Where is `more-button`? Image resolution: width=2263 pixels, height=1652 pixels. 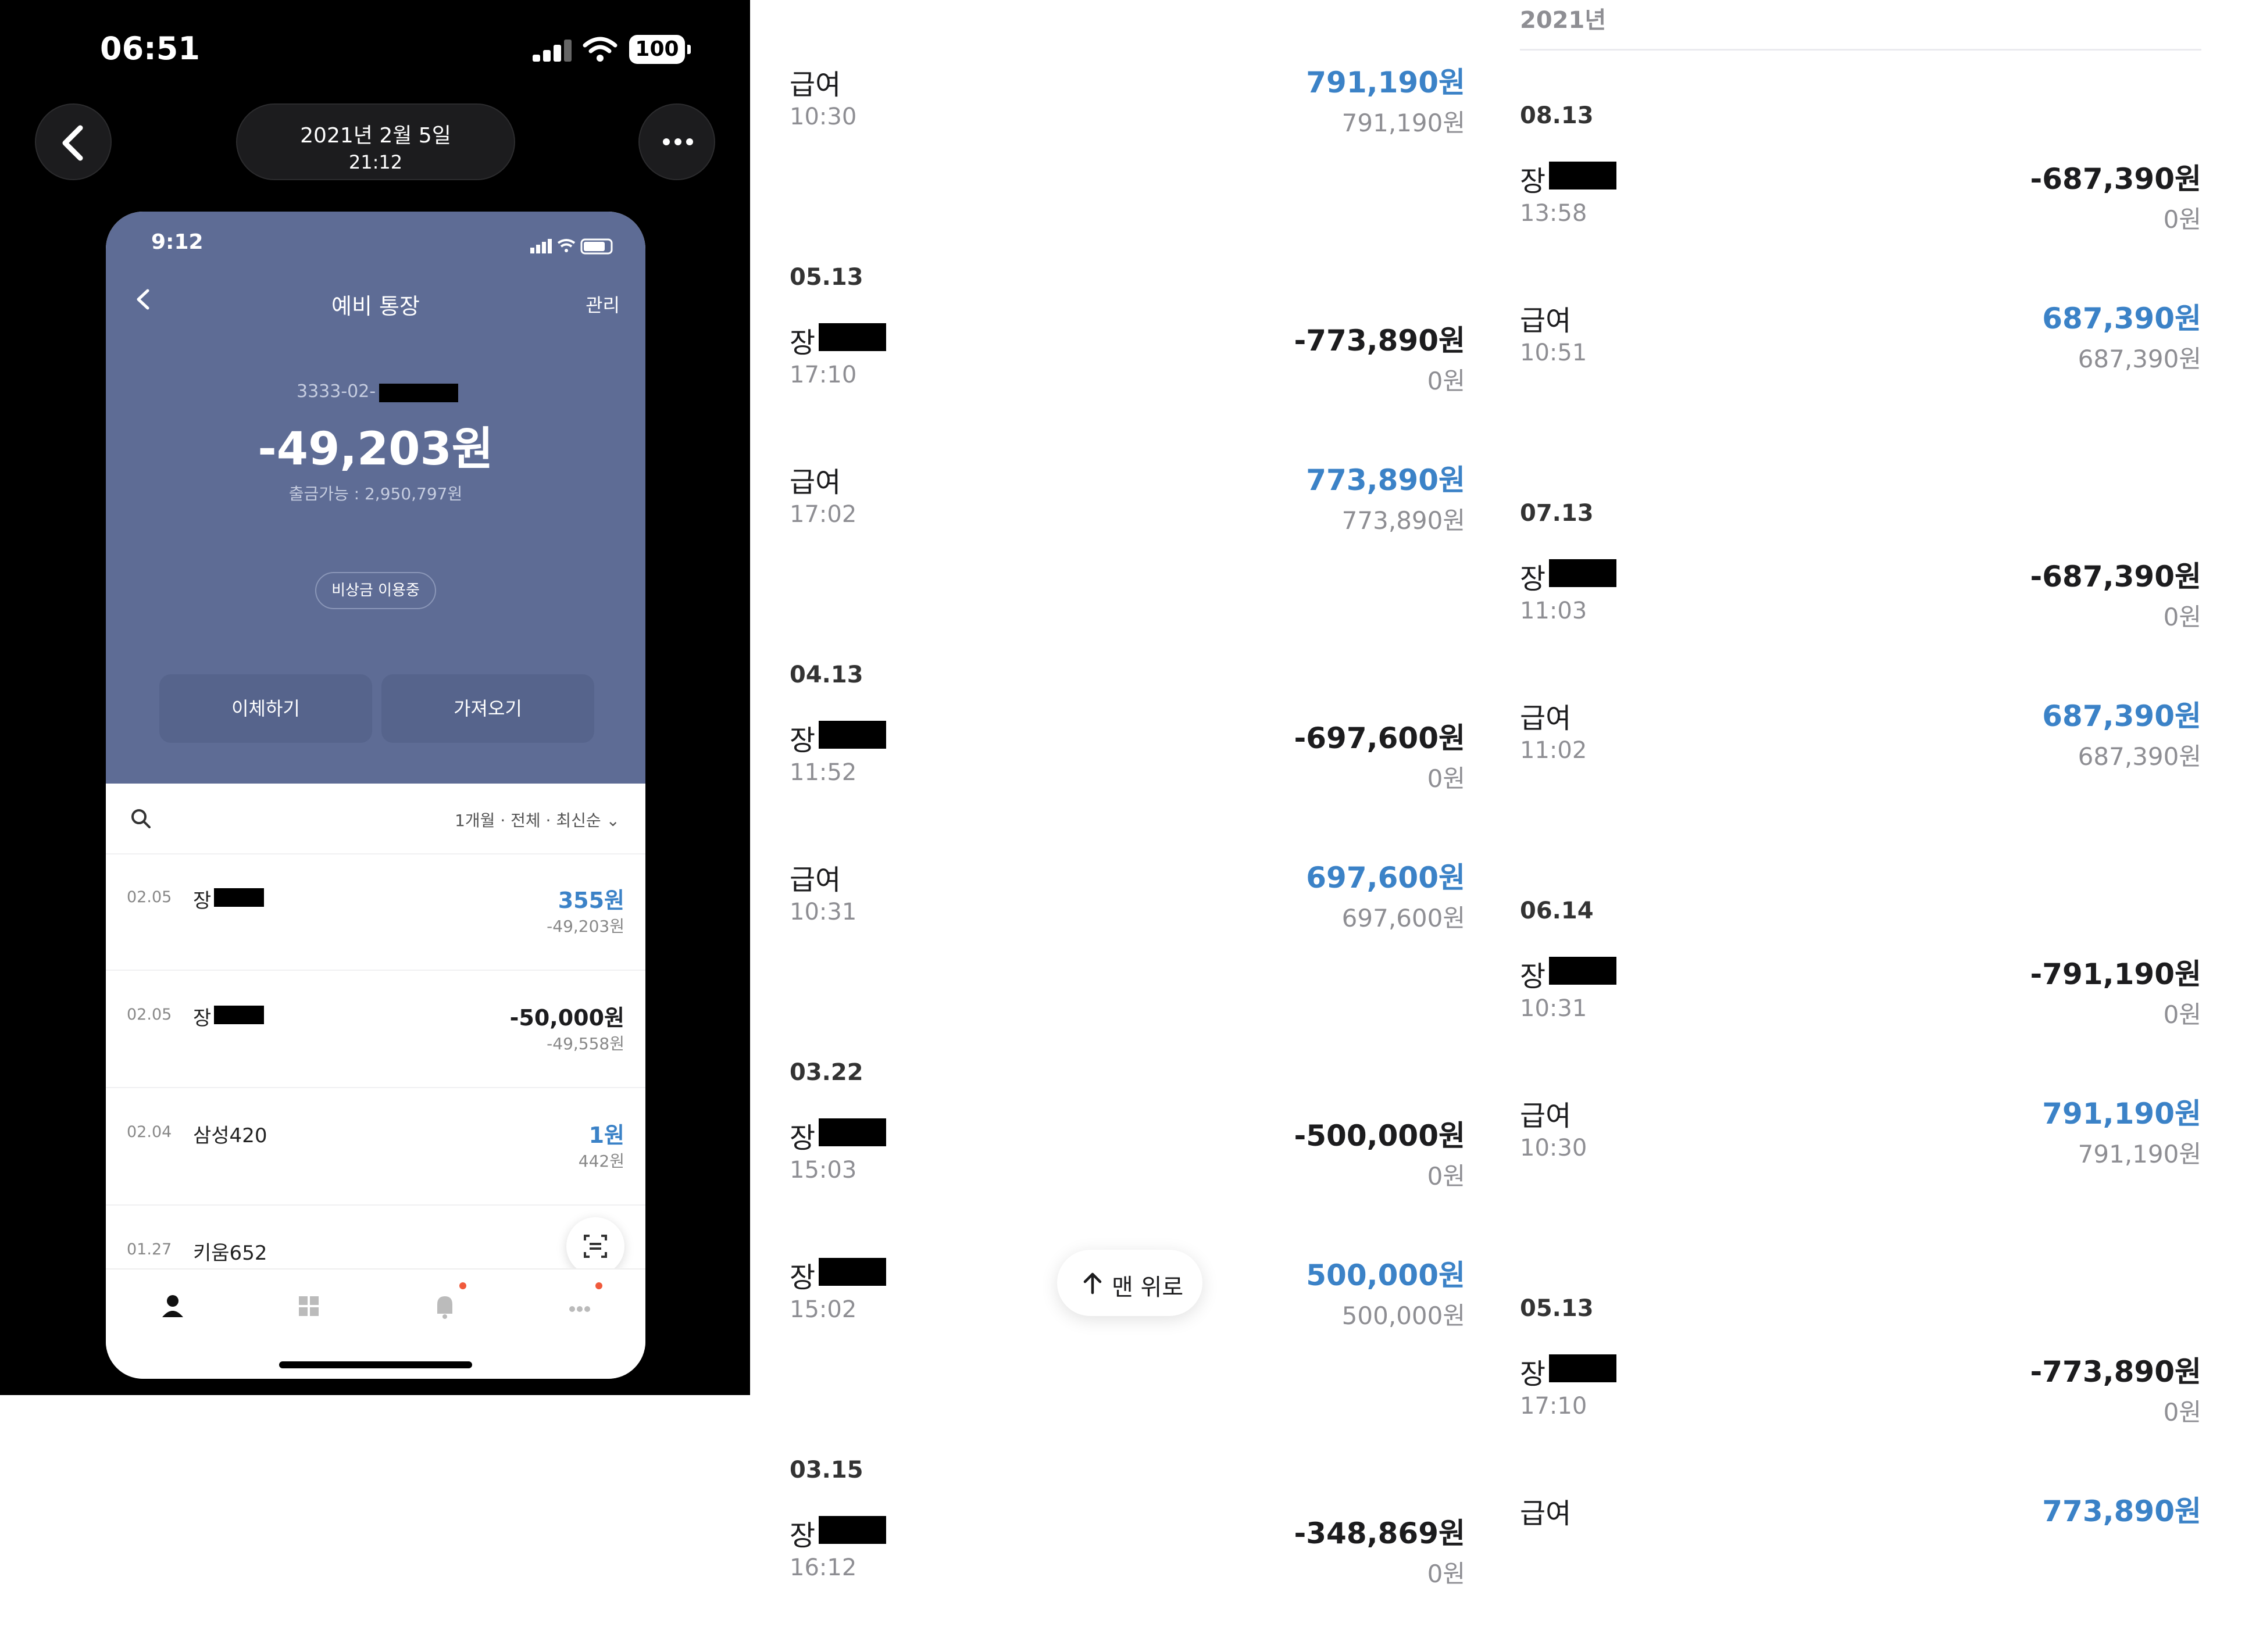 more-button is located at coordinates (676, 141).